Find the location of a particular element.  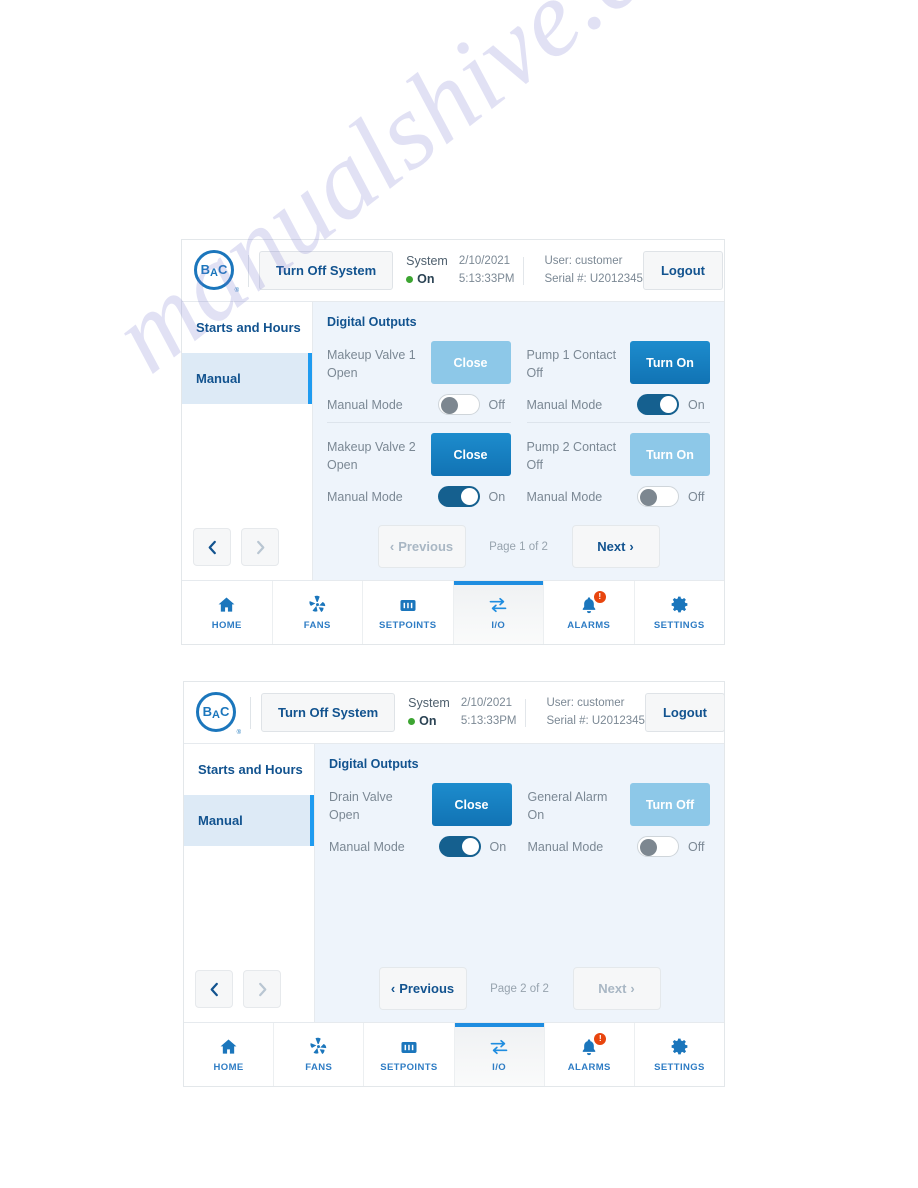

nav-item-label: FANS is located at coordinates (319, 1067).